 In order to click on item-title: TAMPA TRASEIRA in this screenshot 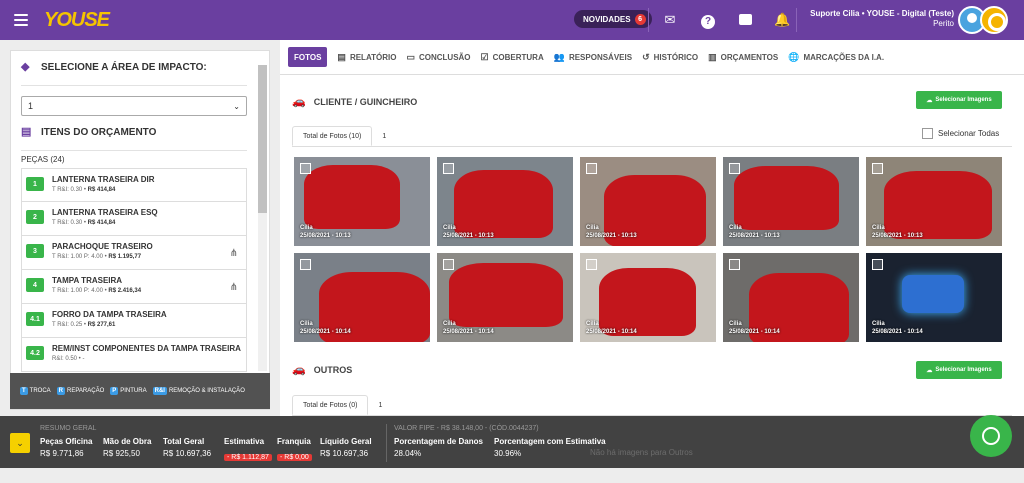, I will do `click(87, 280)`.